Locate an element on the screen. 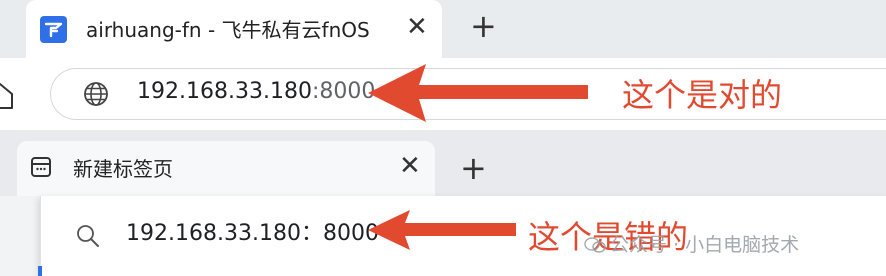 The image size is (886, 276). focus-edge is located at coordinates (40, 271).